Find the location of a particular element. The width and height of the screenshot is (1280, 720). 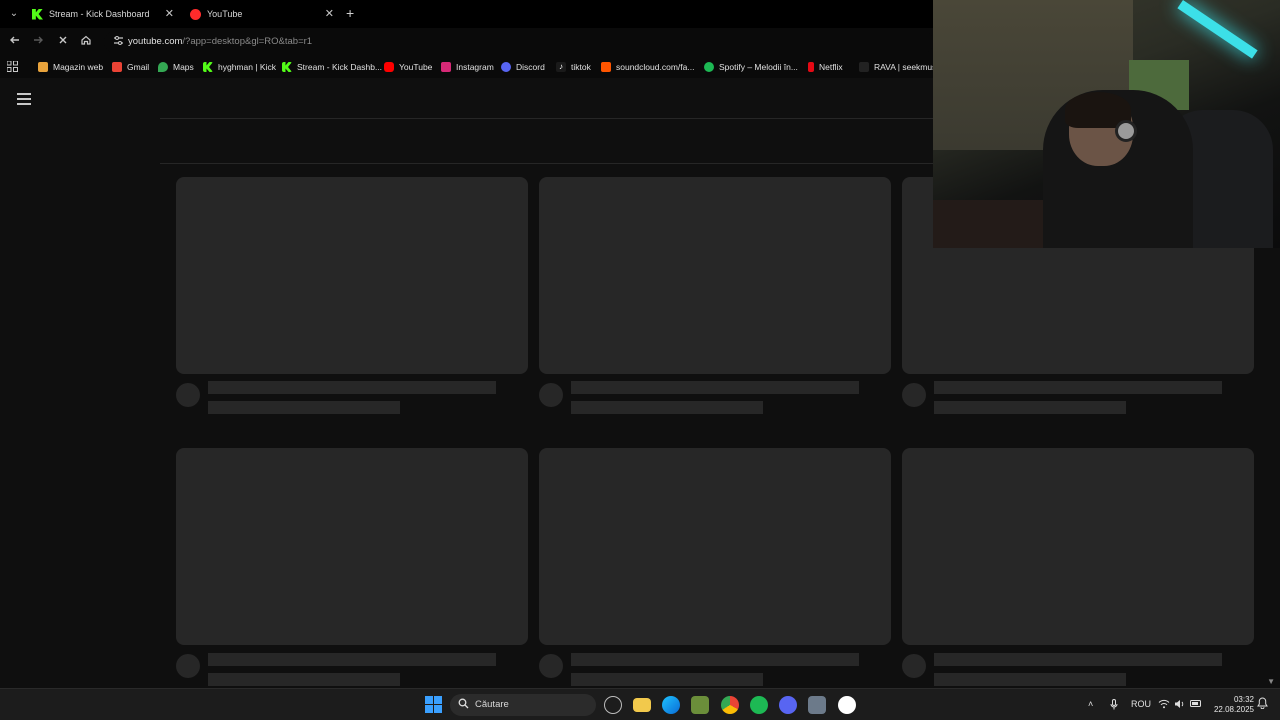

back-button is located at coordinates (15, 42).